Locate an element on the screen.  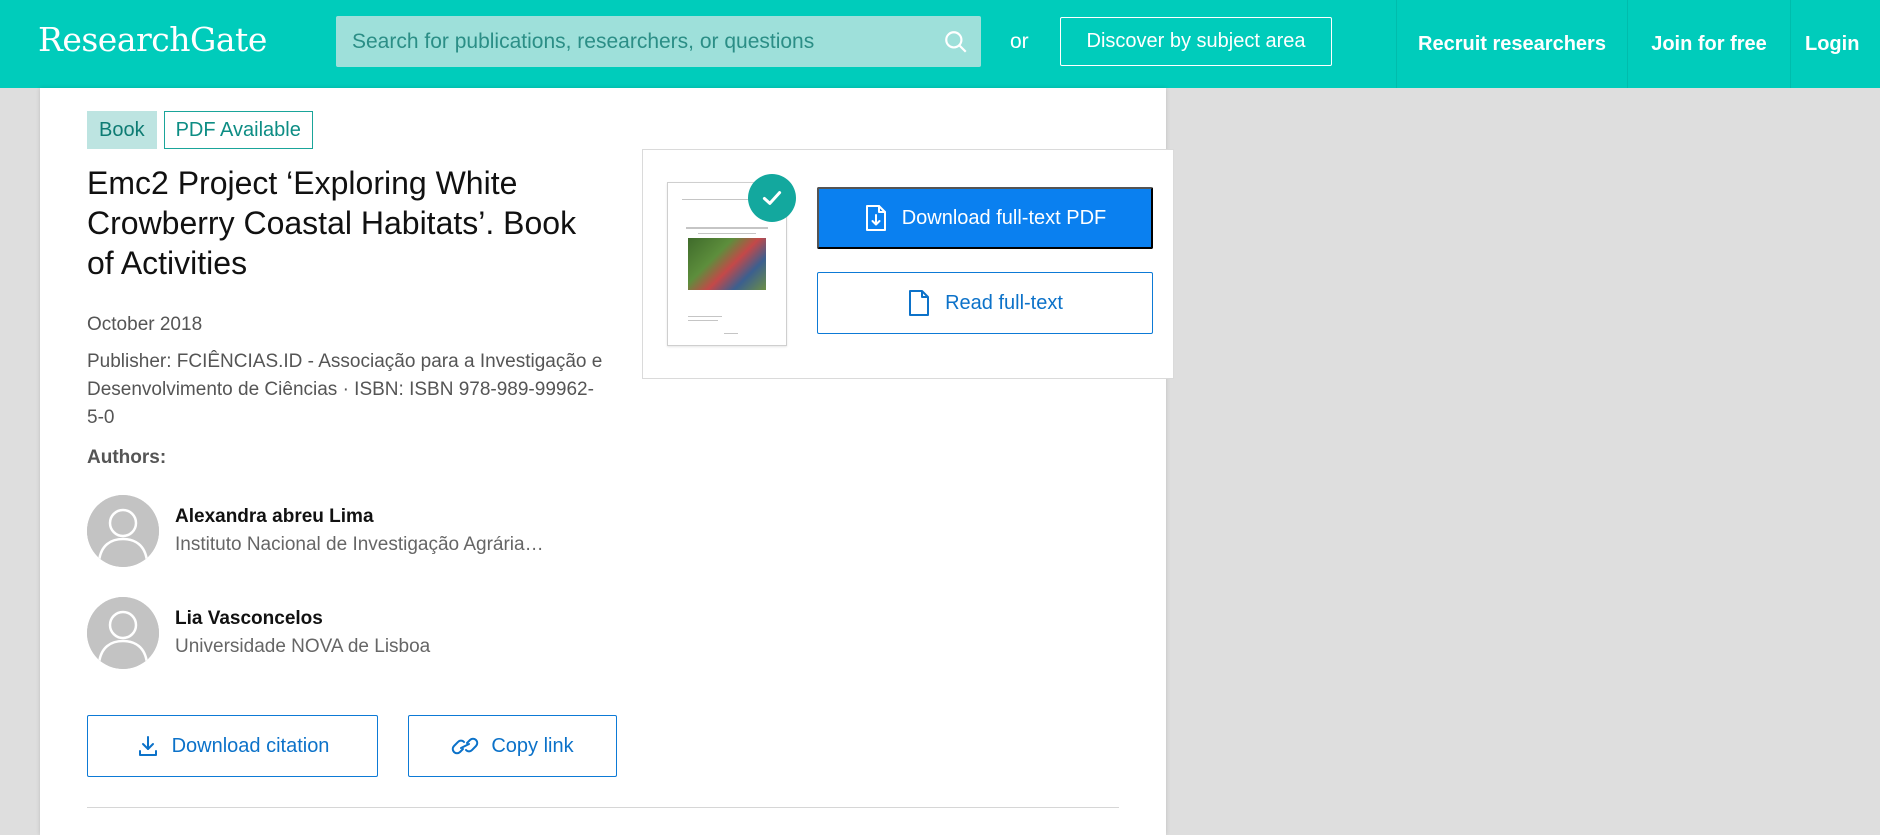
search-bar is located at coordinates (658, 41).